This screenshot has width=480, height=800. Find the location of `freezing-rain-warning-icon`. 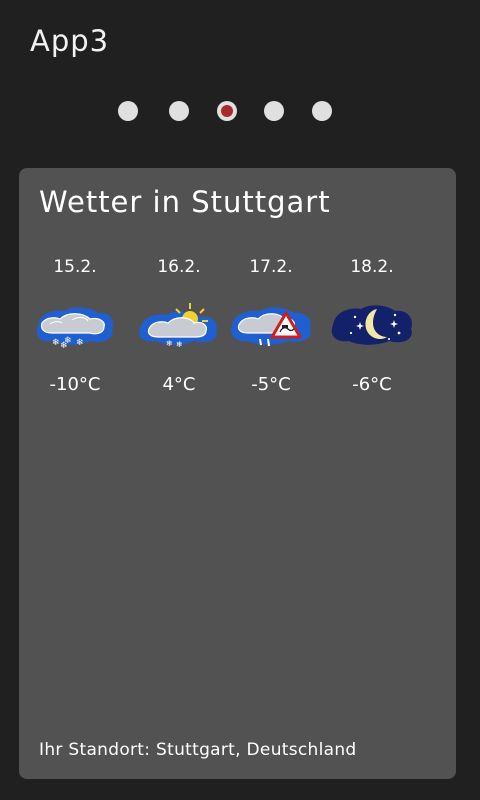

freezing-rain-warning-icon is located at coordinates (271, 324).